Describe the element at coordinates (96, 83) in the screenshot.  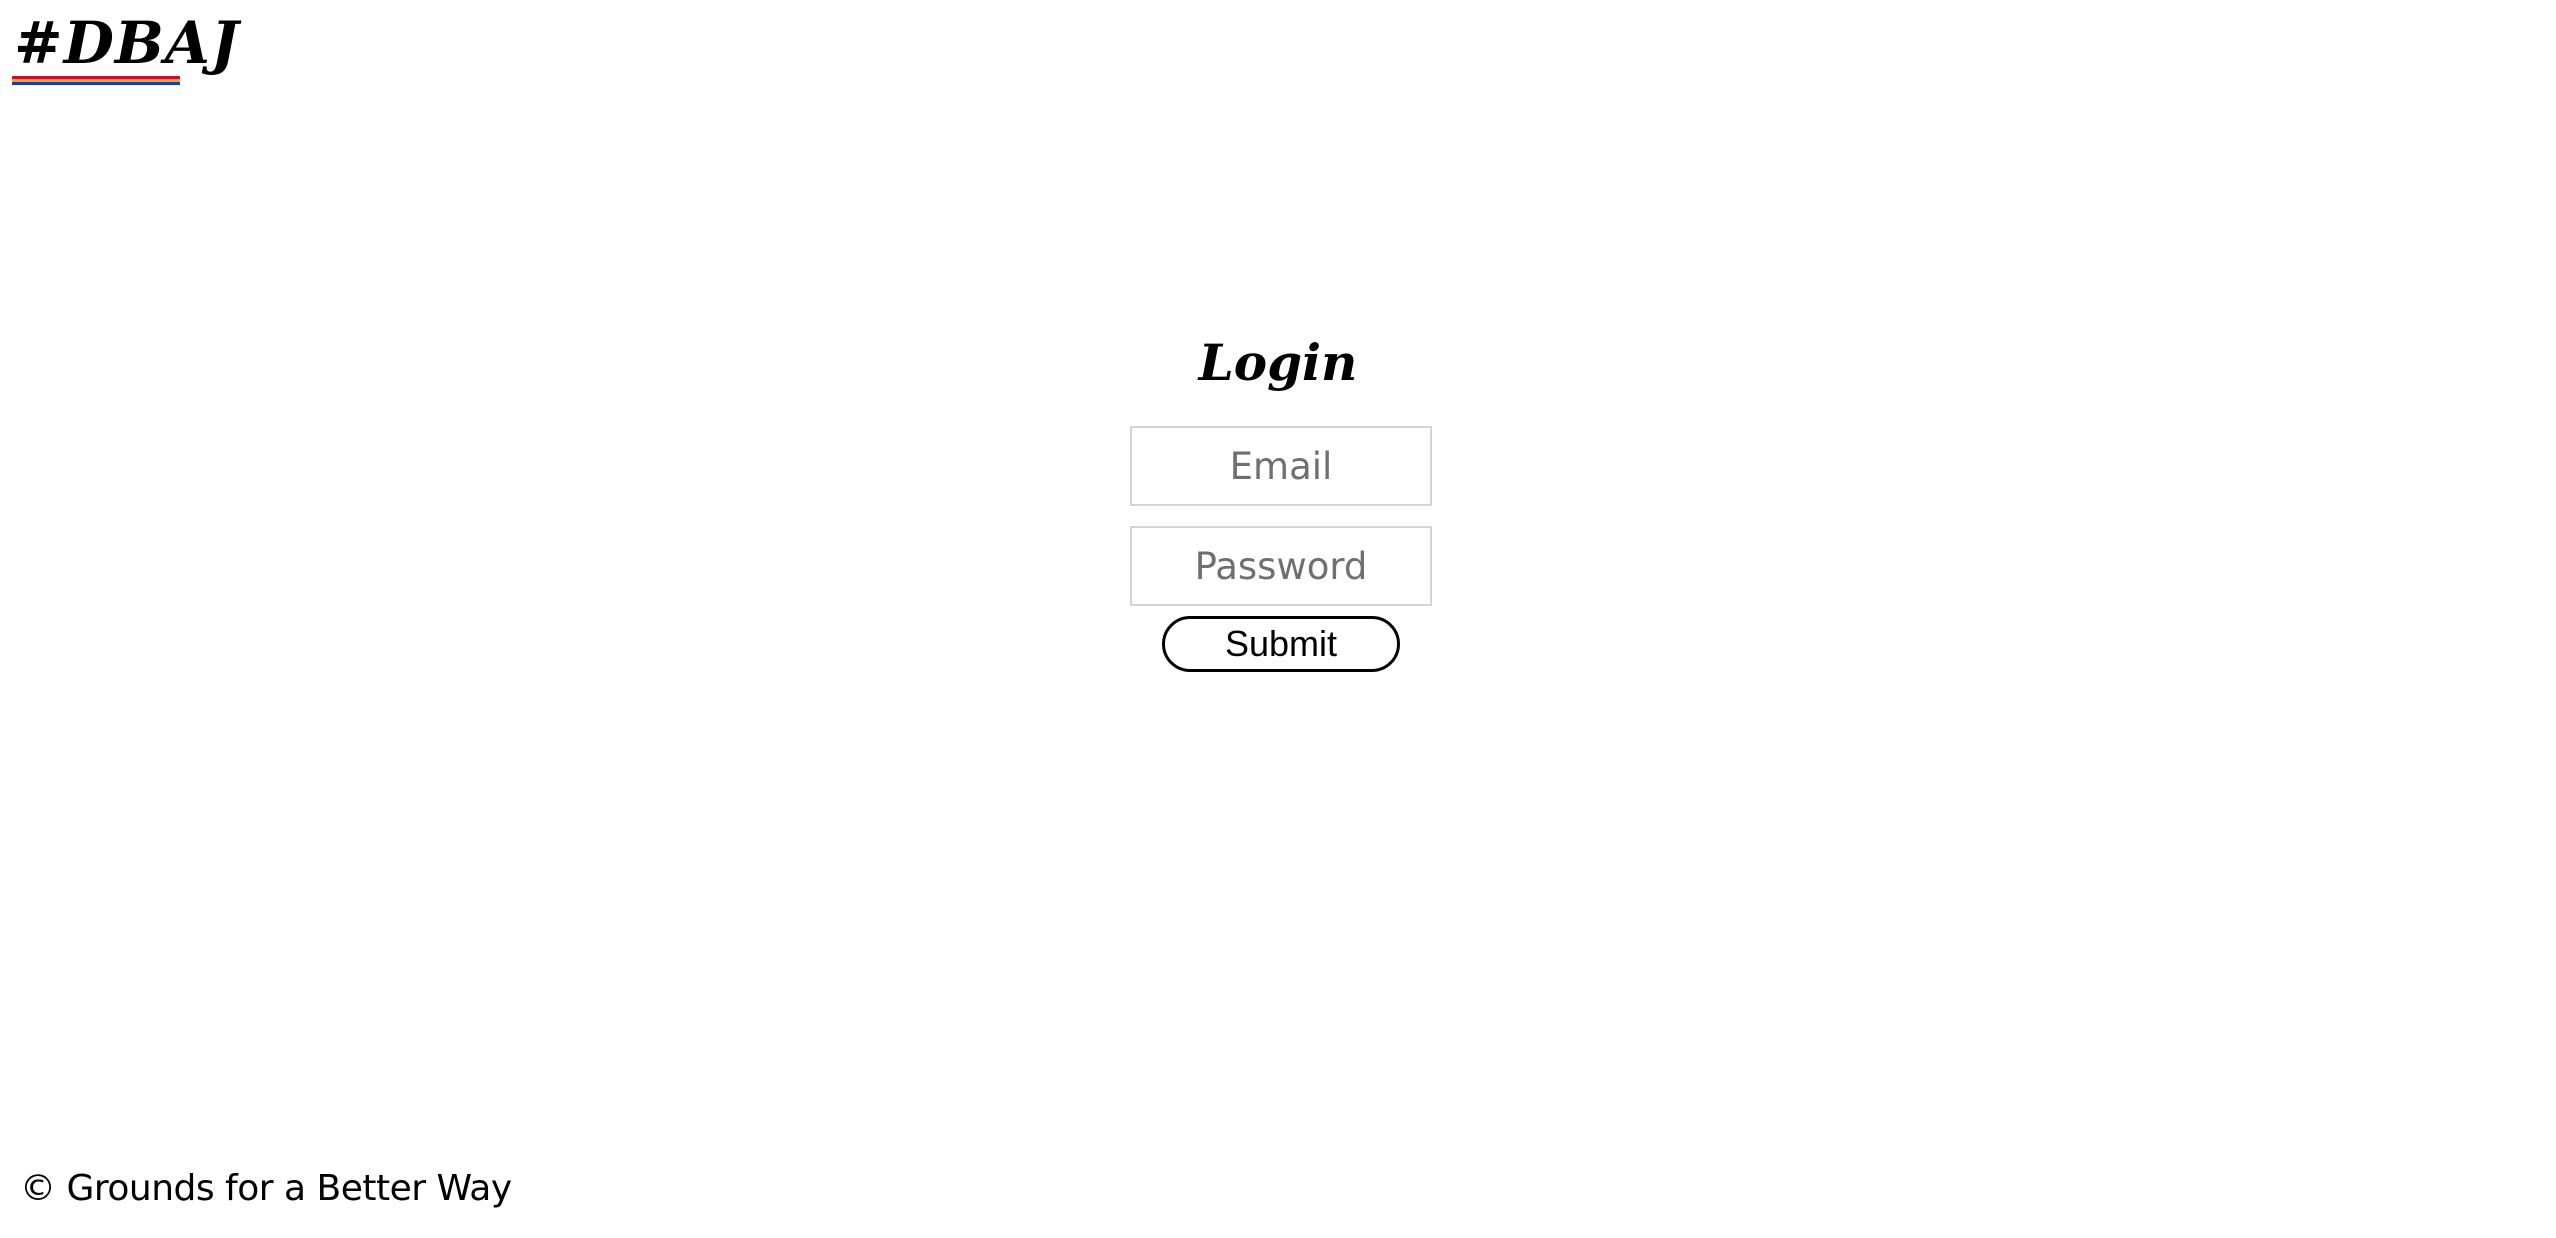
I see `logo-stripe-blue` at that location.